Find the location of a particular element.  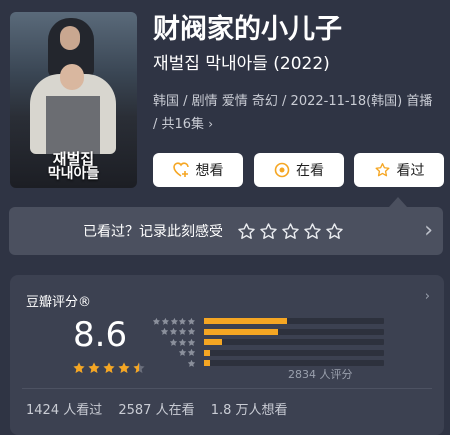

record-chevron-icon: › is located at coordinates (428, 230).